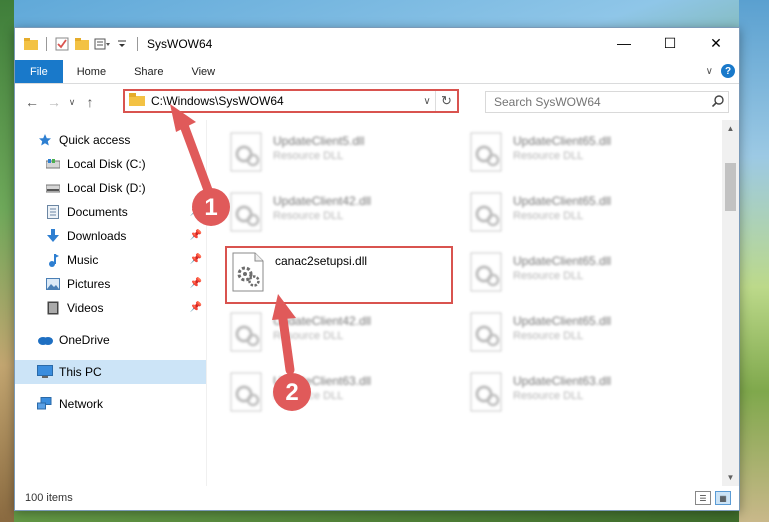 Image resolution: width=769 pixels, height=522 pixels. I want to click on address-path: C:\Windows\SysWOW64, so click(285, 101).